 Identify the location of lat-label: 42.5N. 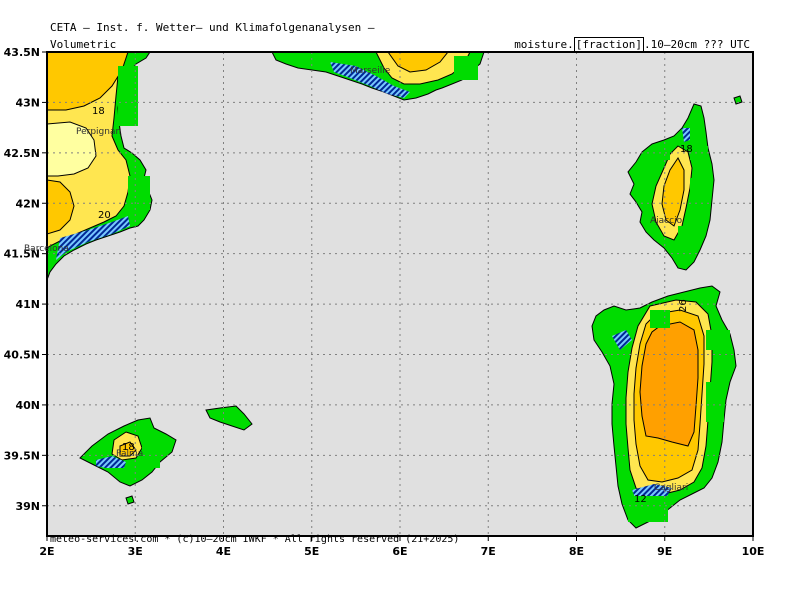
(22, 153).